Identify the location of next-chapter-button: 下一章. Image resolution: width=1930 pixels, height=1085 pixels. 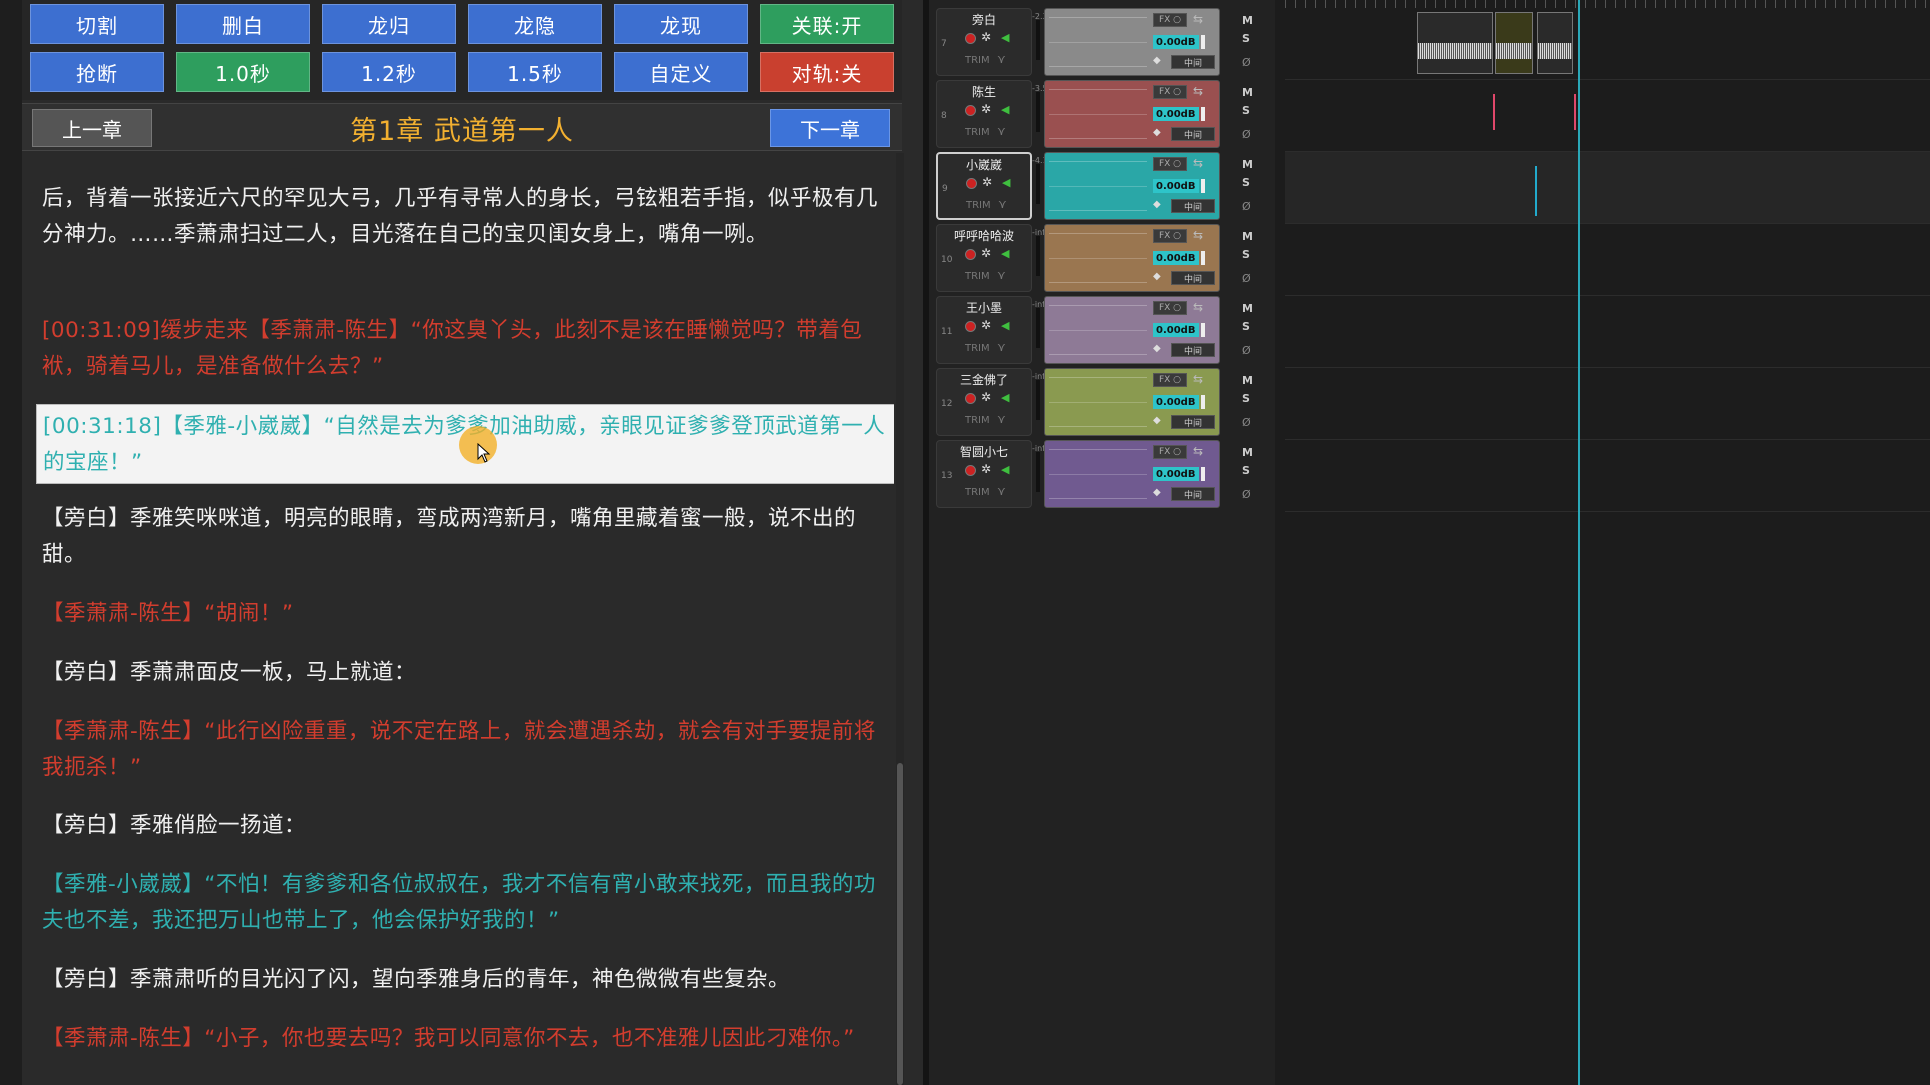
(830, 128).